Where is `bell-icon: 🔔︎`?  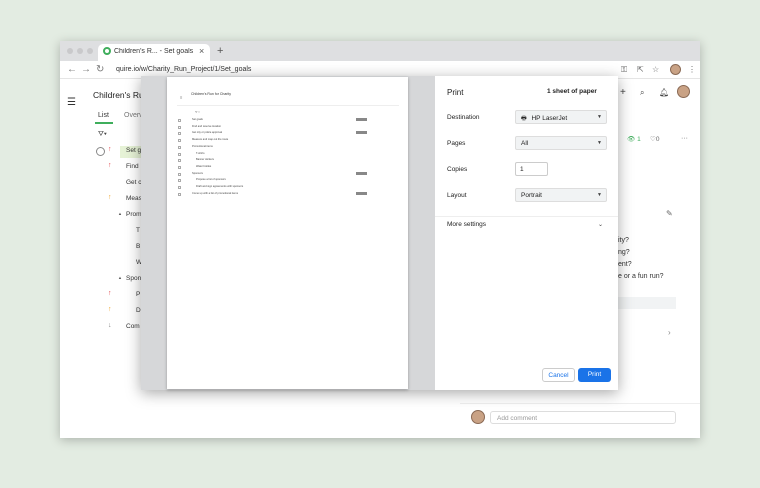 bell-icon: 🔔︎ is located at coordinates (664, 92).